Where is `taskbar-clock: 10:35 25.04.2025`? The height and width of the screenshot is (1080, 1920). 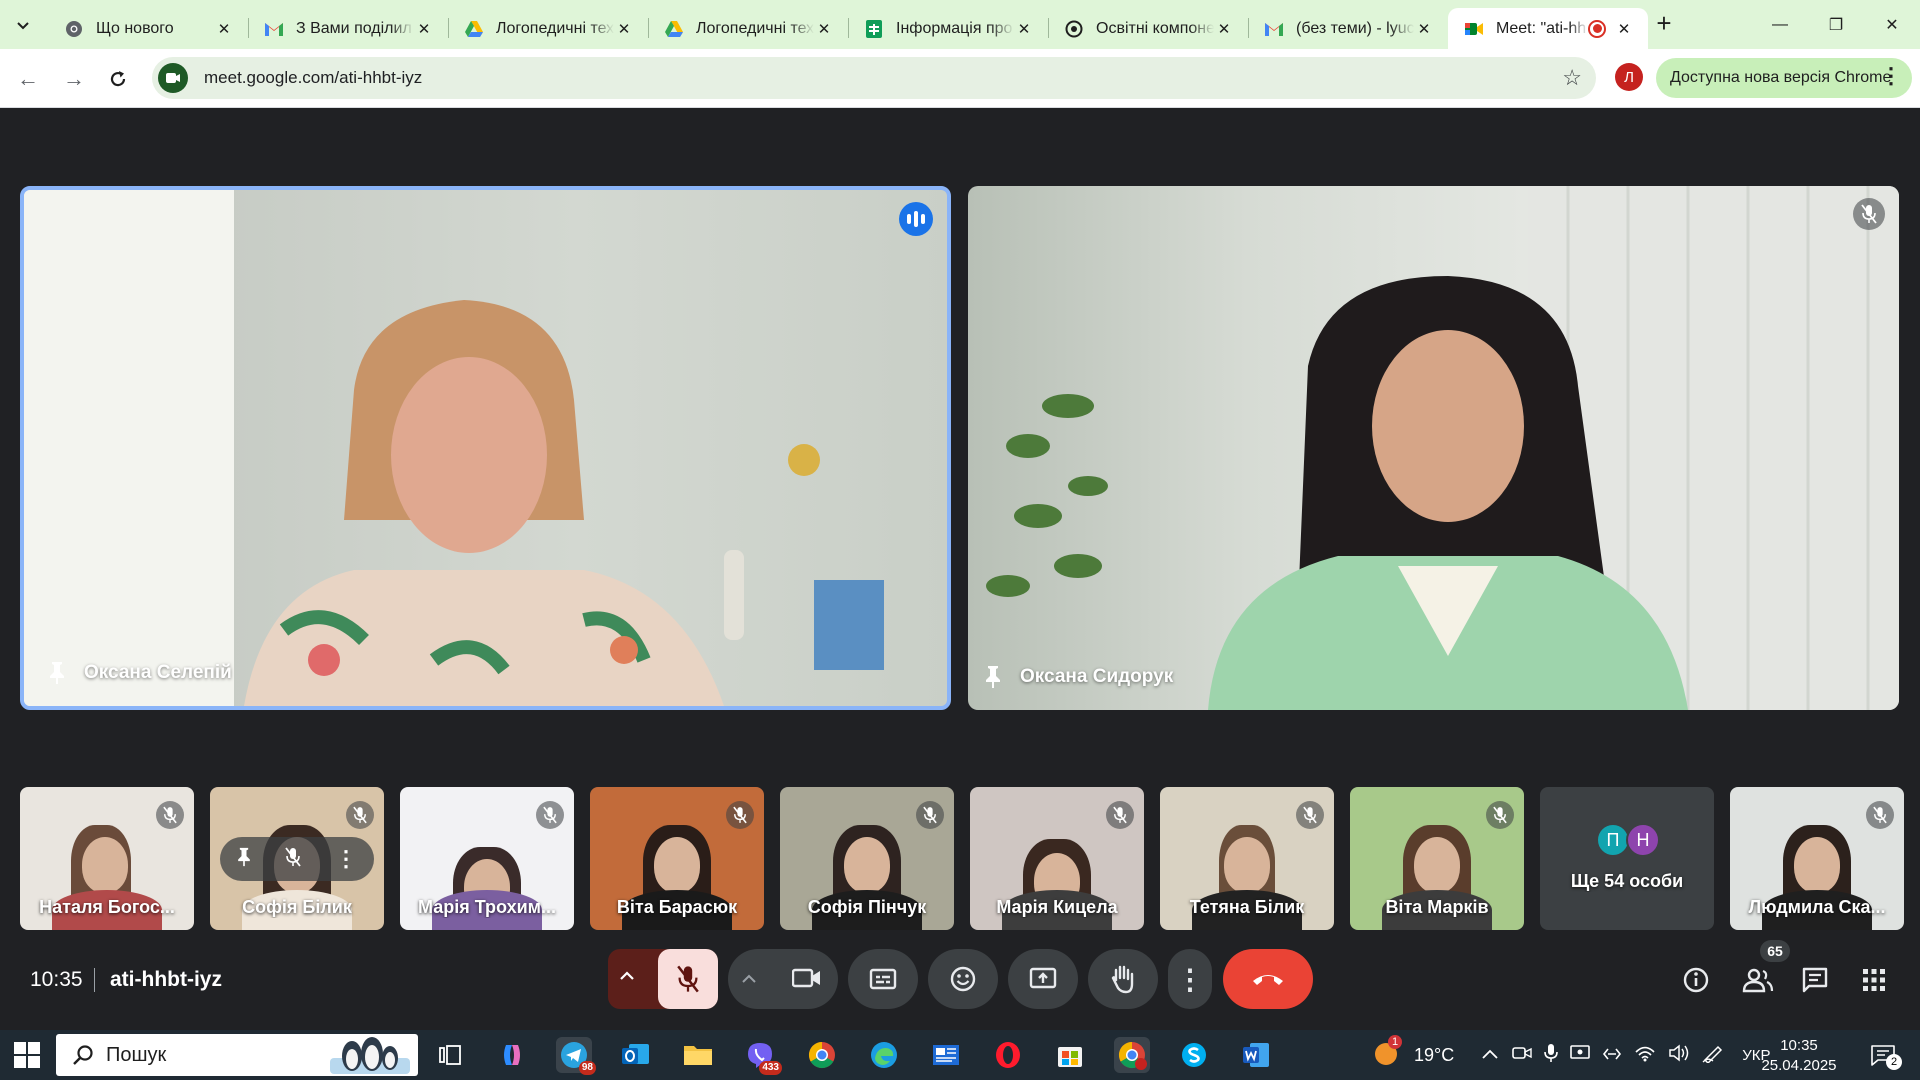
taskbar-clock: 10:35 25.04.2025 is located at coordinates (1799, 1056).